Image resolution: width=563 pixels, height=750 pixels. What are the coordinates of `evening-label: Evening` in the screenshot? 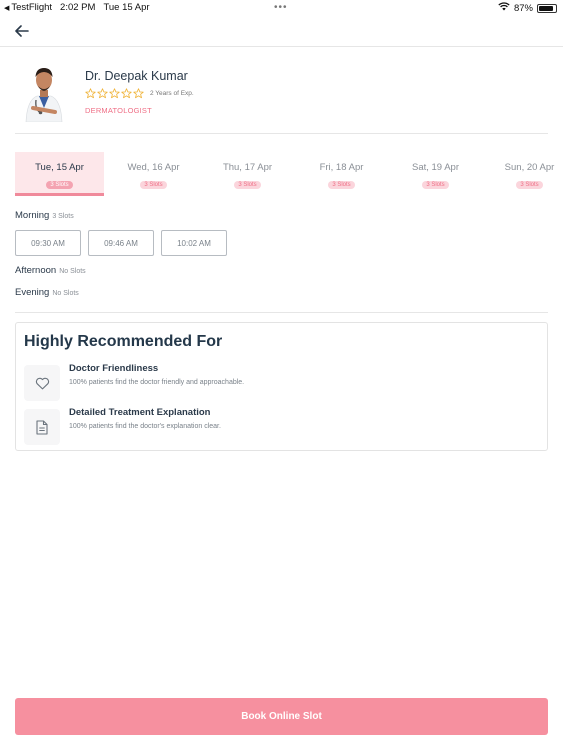 It's located at (32, 292).